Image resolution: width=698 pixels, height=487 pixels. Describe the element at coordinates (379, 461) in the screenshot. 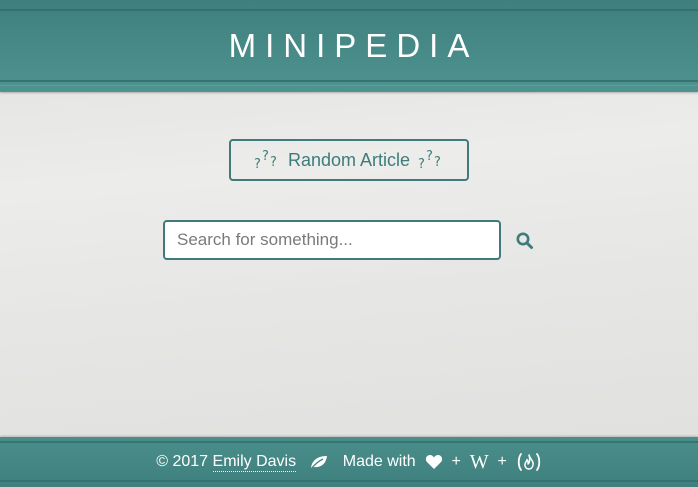

I see `made-with-text: Made with` at that location.